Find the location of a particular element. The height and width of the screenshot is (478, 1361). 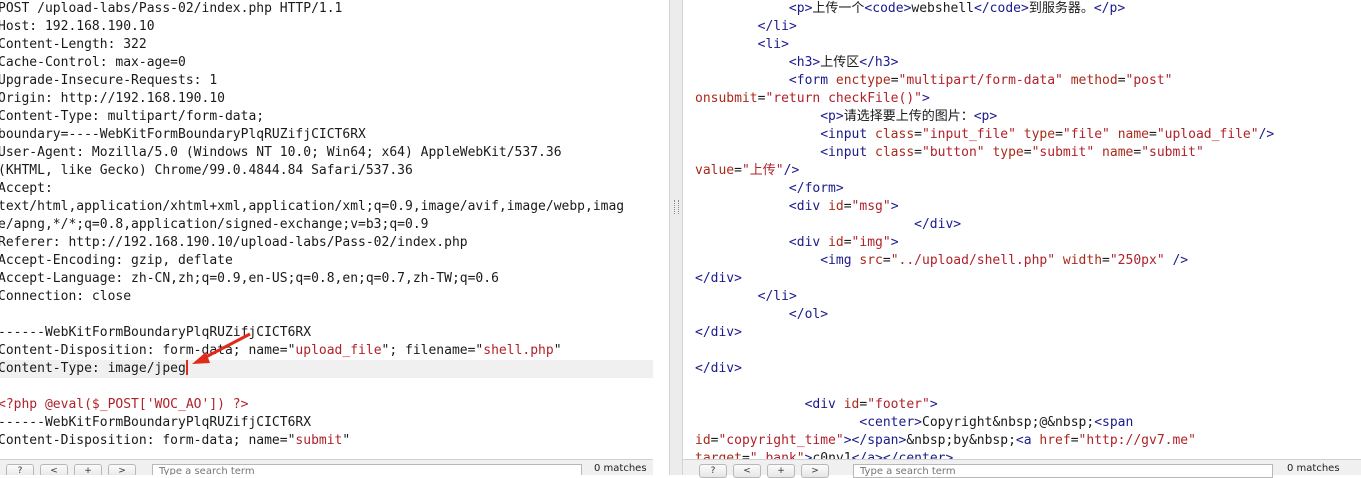

request-line: Accept: is located at coordinates (326, 189).